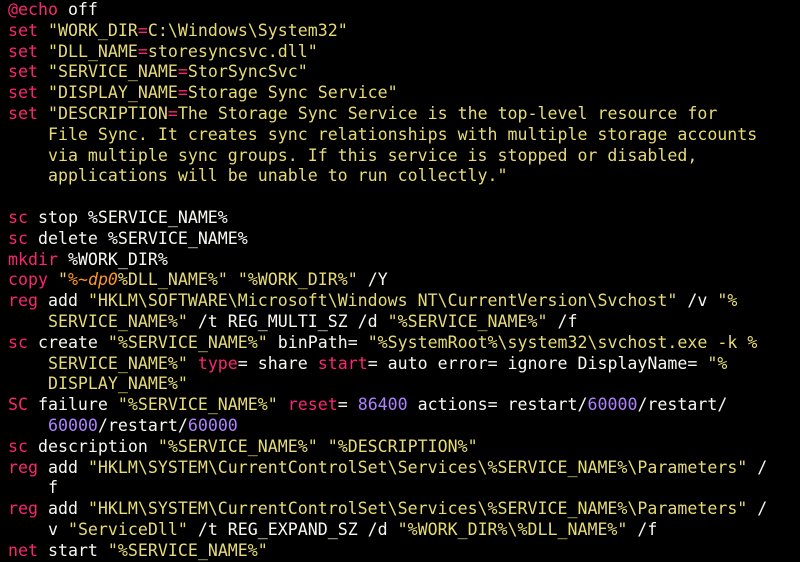  I want to click on code-line: set "DISPLAY_NAME=Storage Sync Service", so click(404, 93).